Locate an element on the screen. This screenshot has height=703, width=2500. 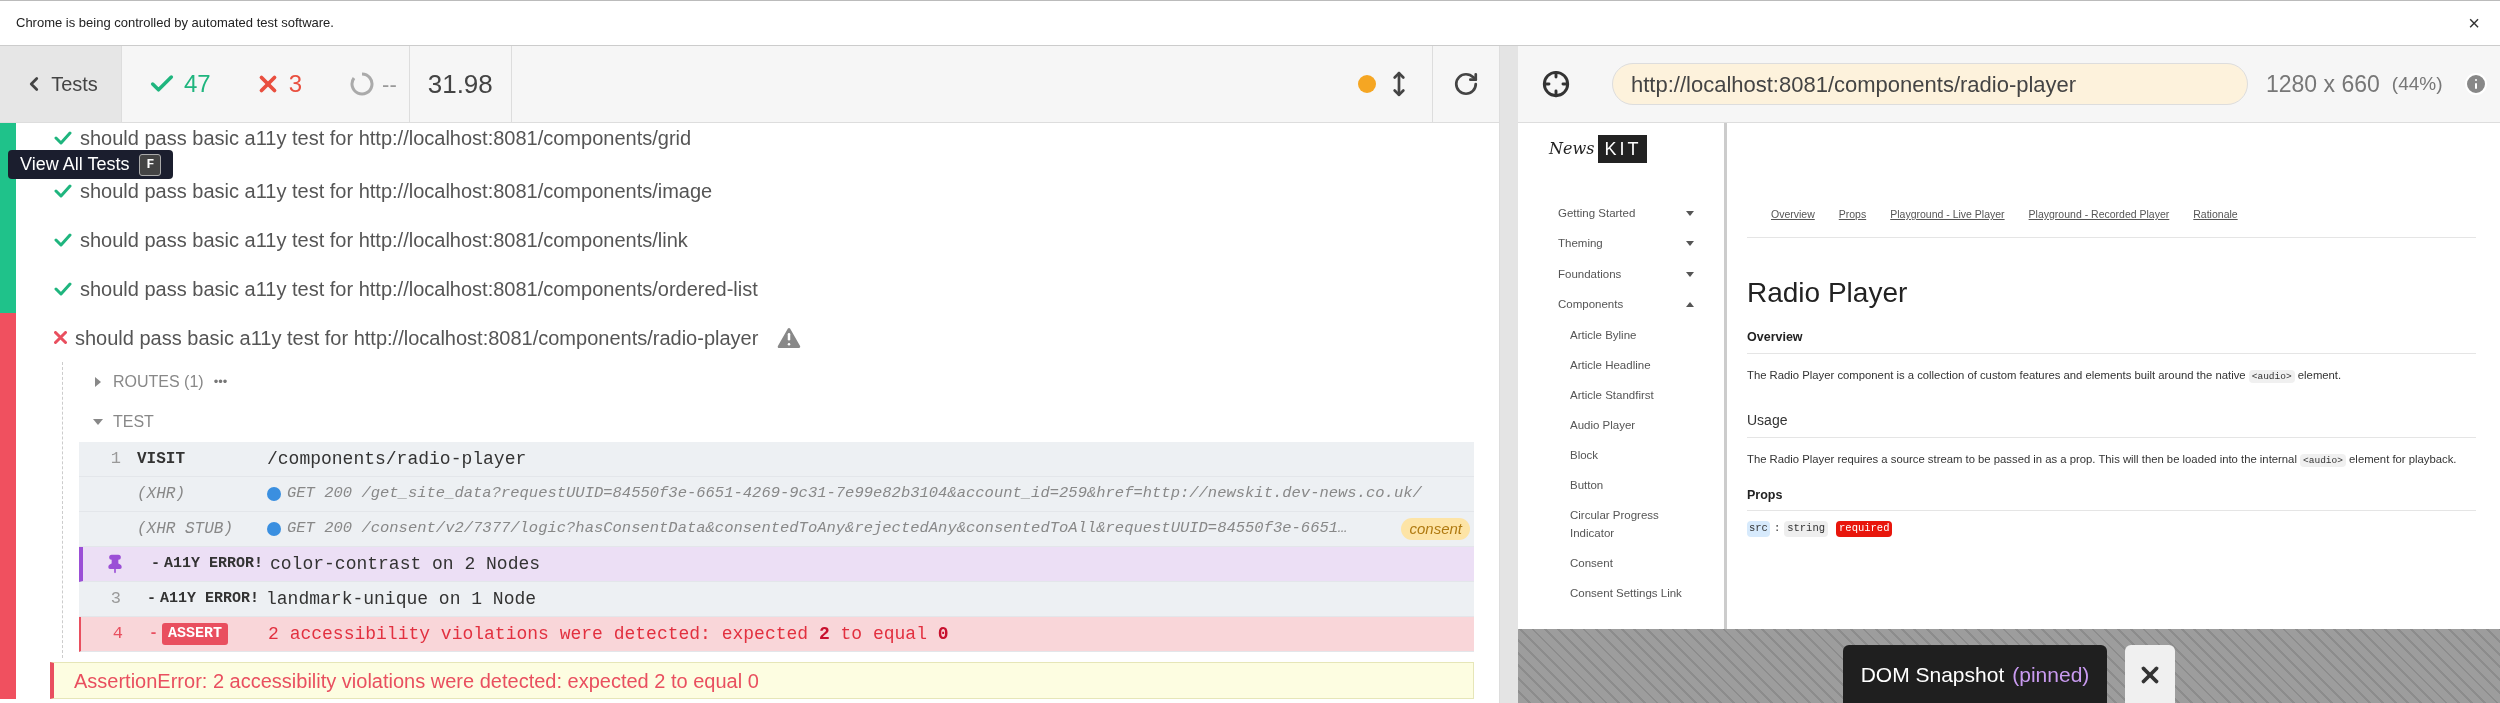
more-icon: ••• is located at coordinates (220, 382).